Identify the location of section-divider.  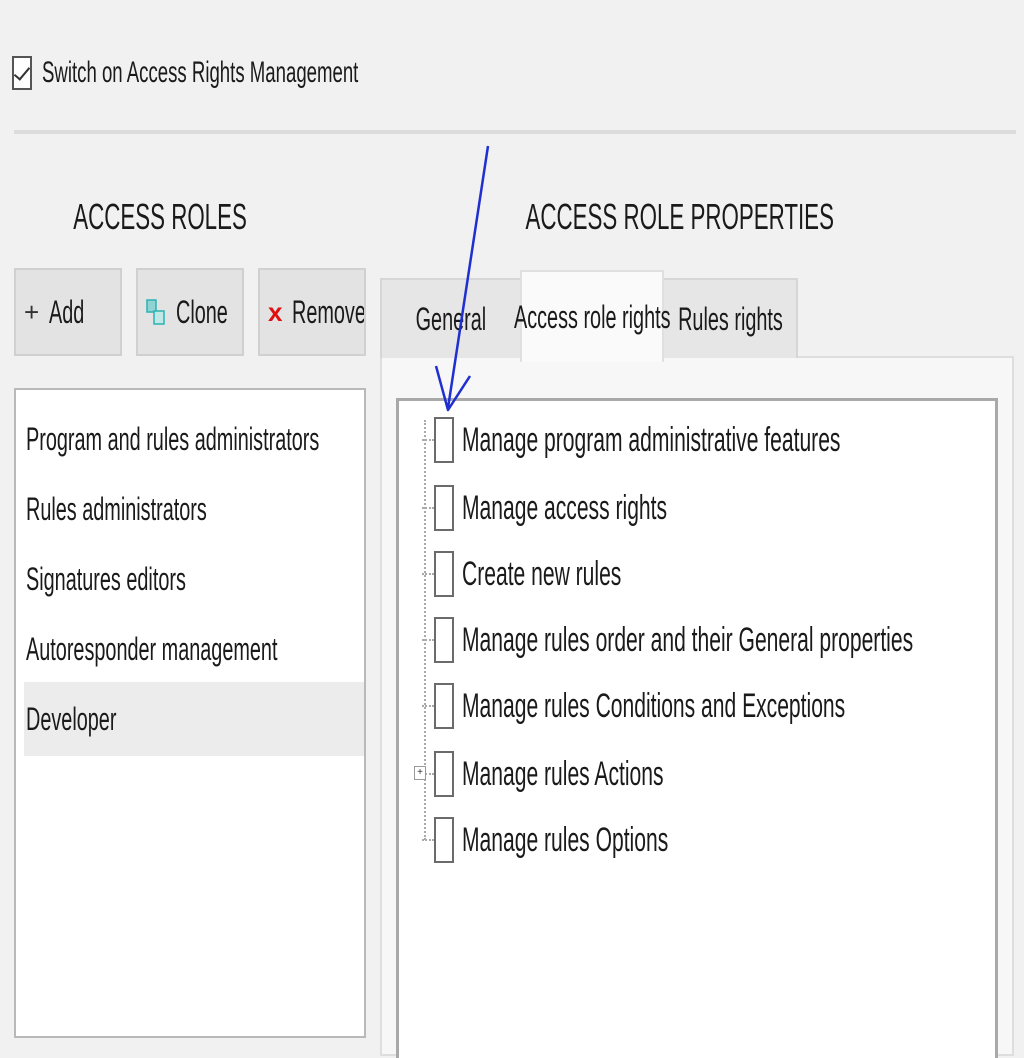
(515, 132).